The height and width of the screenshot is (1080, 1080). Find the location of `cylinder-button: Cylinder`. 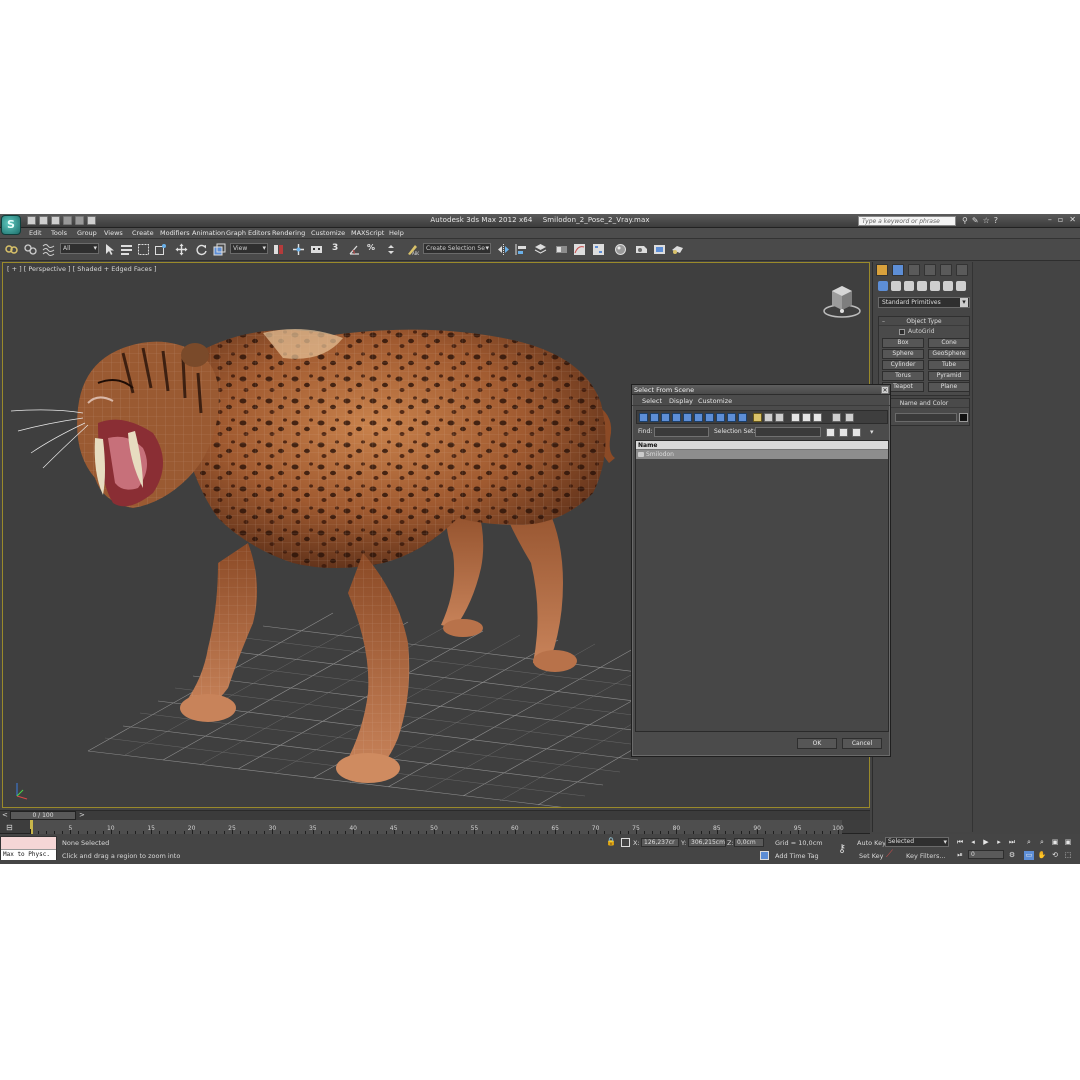

cylinder-button: Cylinder is located at coordinates (903, 365).